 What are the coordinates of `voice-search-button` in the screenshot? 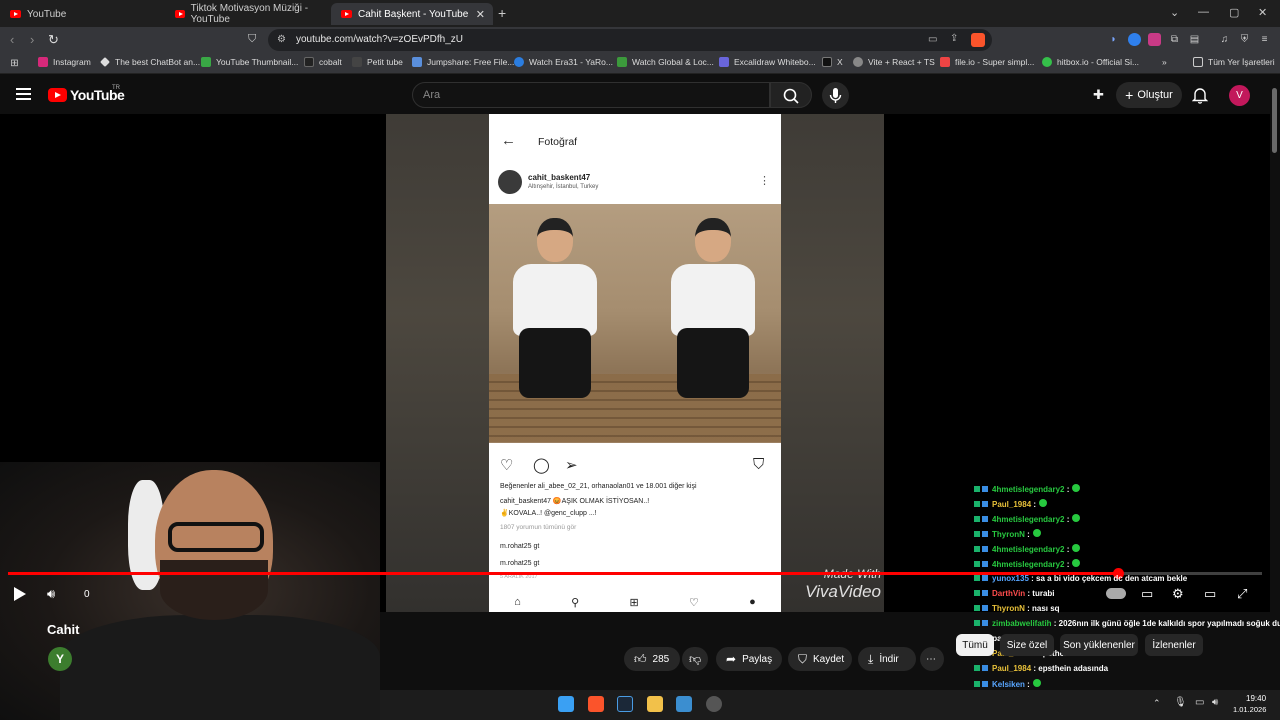 It's located at (835, 95).